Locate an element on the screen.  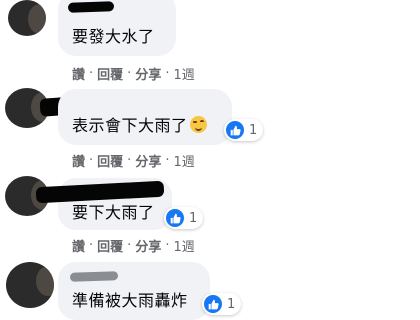
comment-bubble: 要發大水了 is located at coordinates (117, 28).